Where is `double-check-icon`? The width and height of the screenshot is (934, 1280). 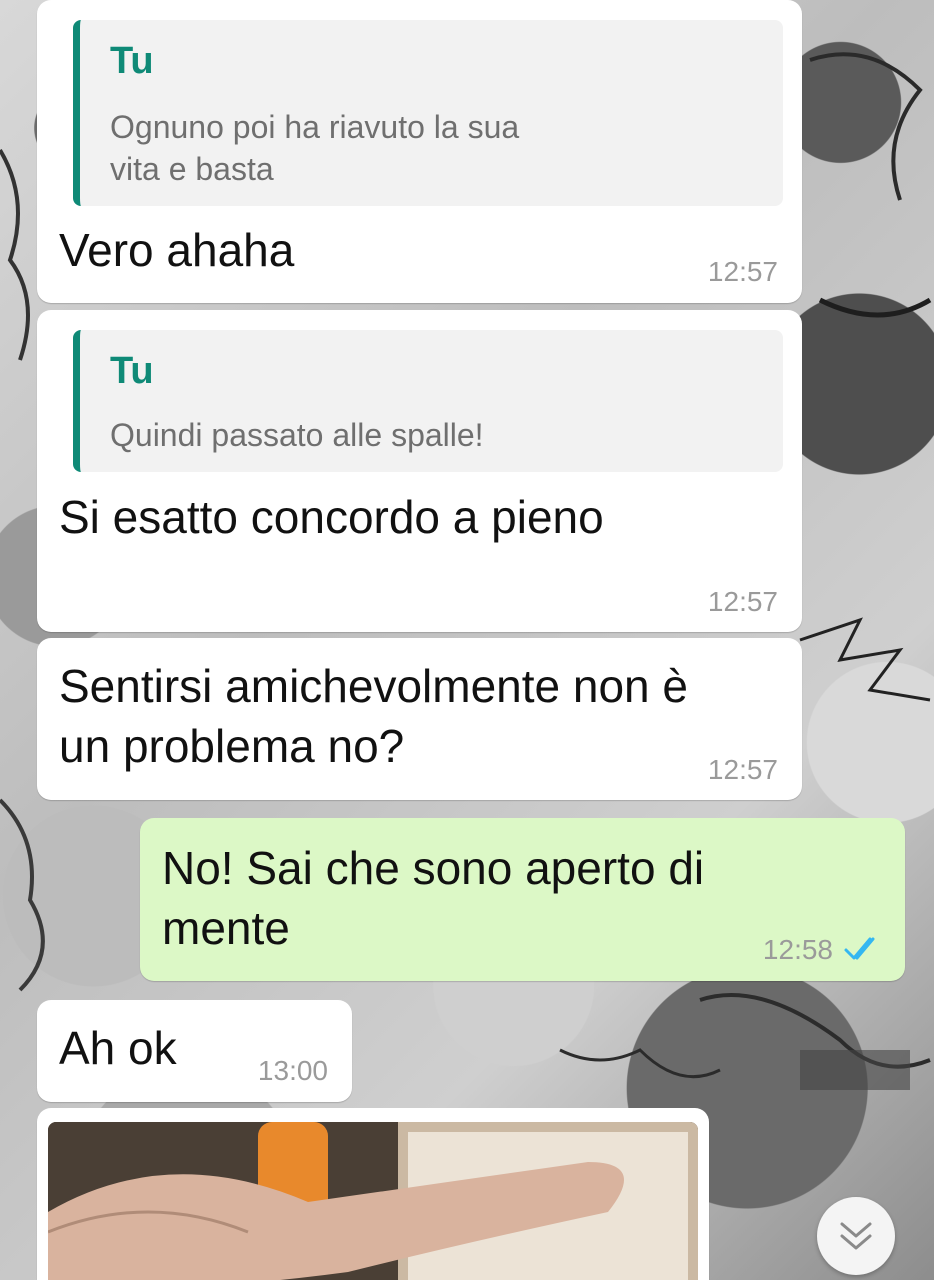
double-check-icon is located at coordinates (859, 948).